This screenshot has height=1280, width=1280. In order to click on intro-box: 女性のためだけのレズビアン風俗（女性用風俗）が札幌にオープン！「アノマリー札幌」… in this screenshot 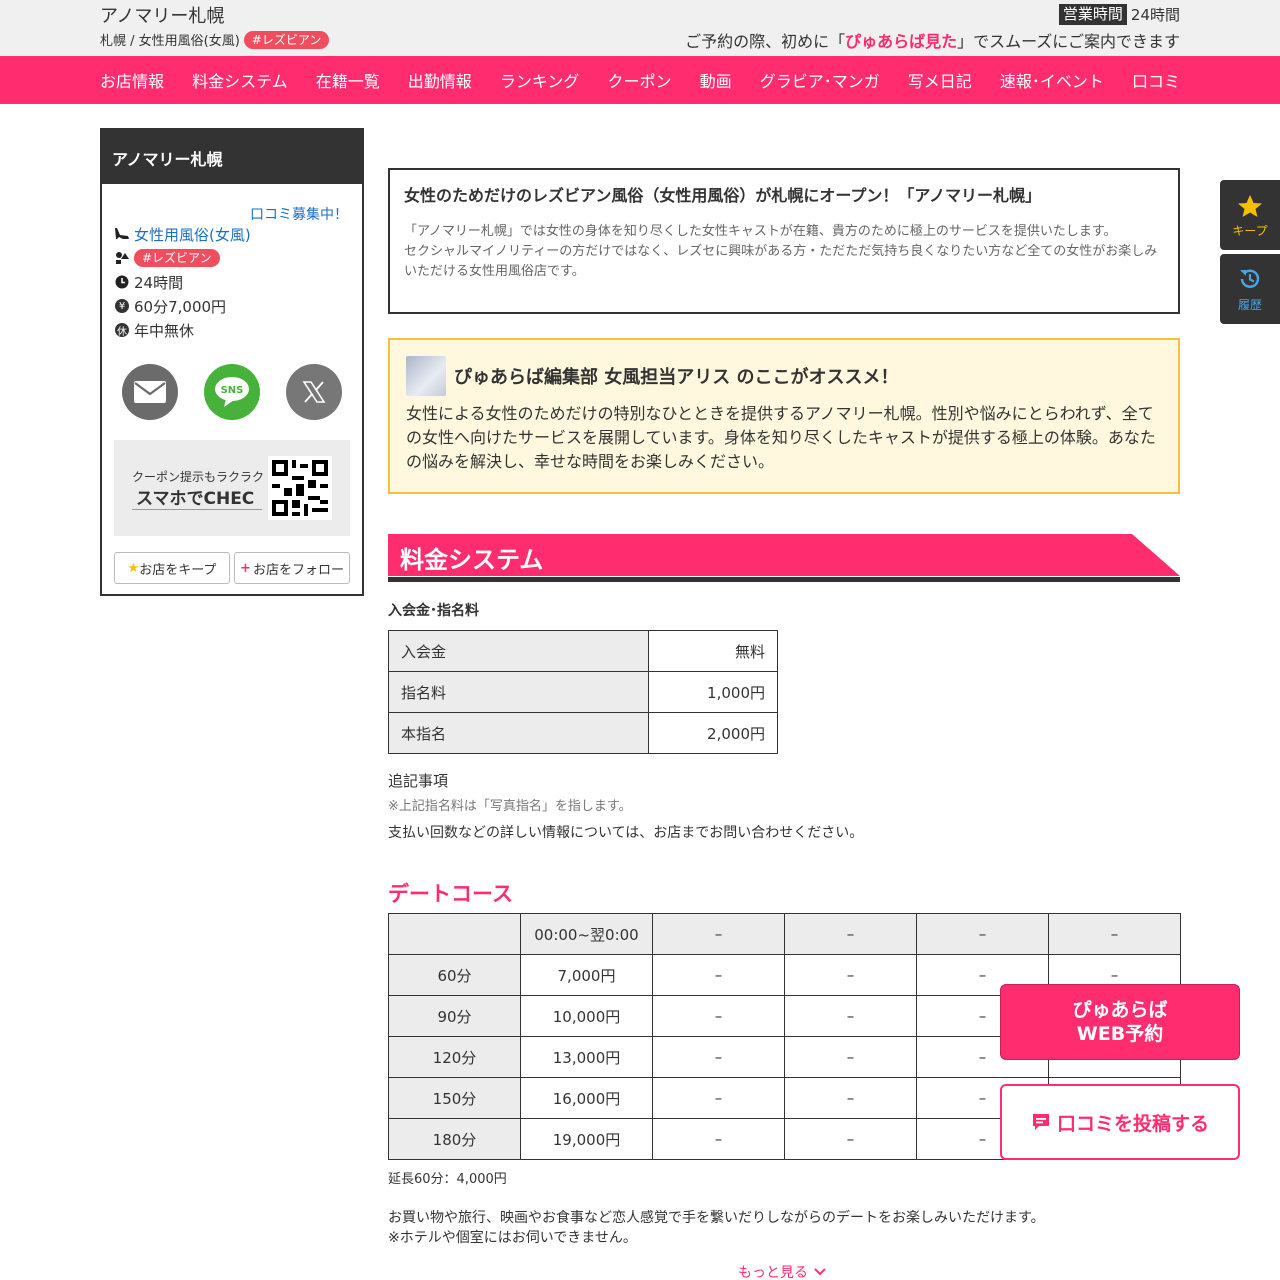, I will do `click(784, 241)`.